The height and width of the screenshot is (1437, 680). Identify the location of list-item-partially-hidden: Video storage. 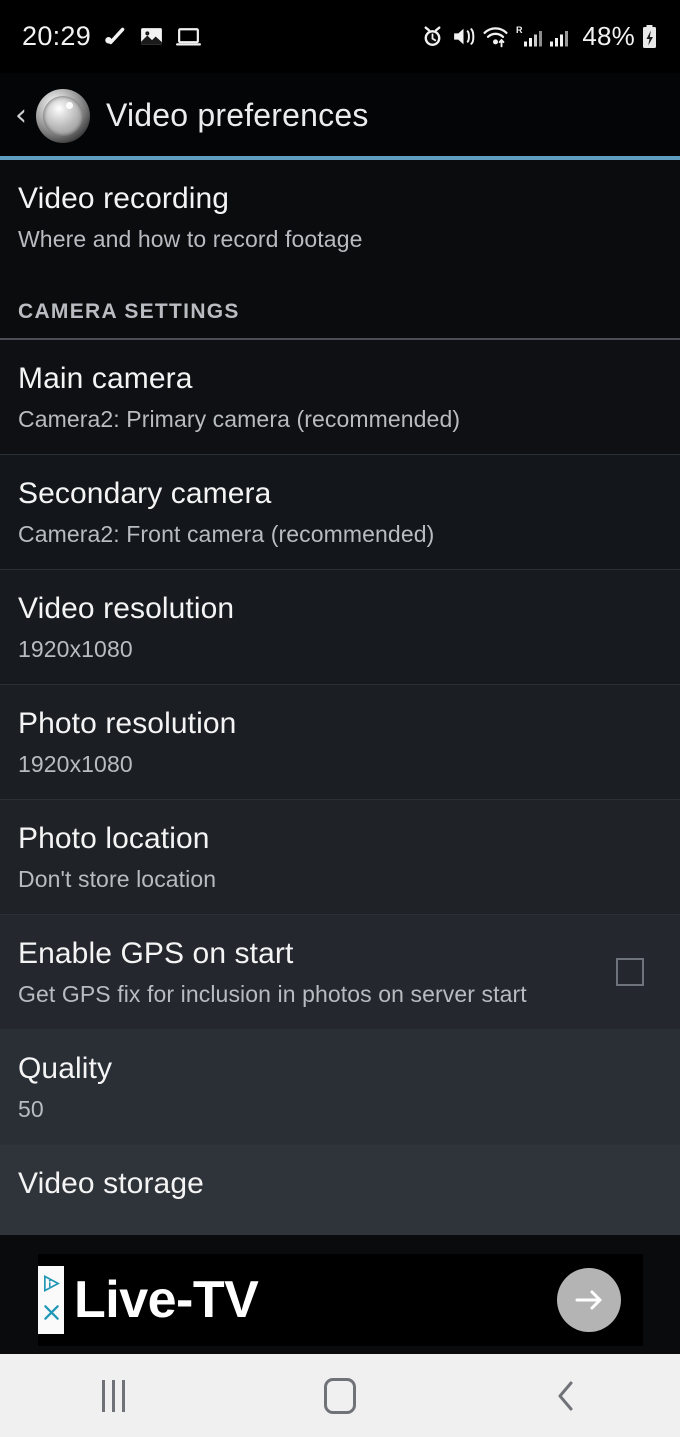
(340, 1190).